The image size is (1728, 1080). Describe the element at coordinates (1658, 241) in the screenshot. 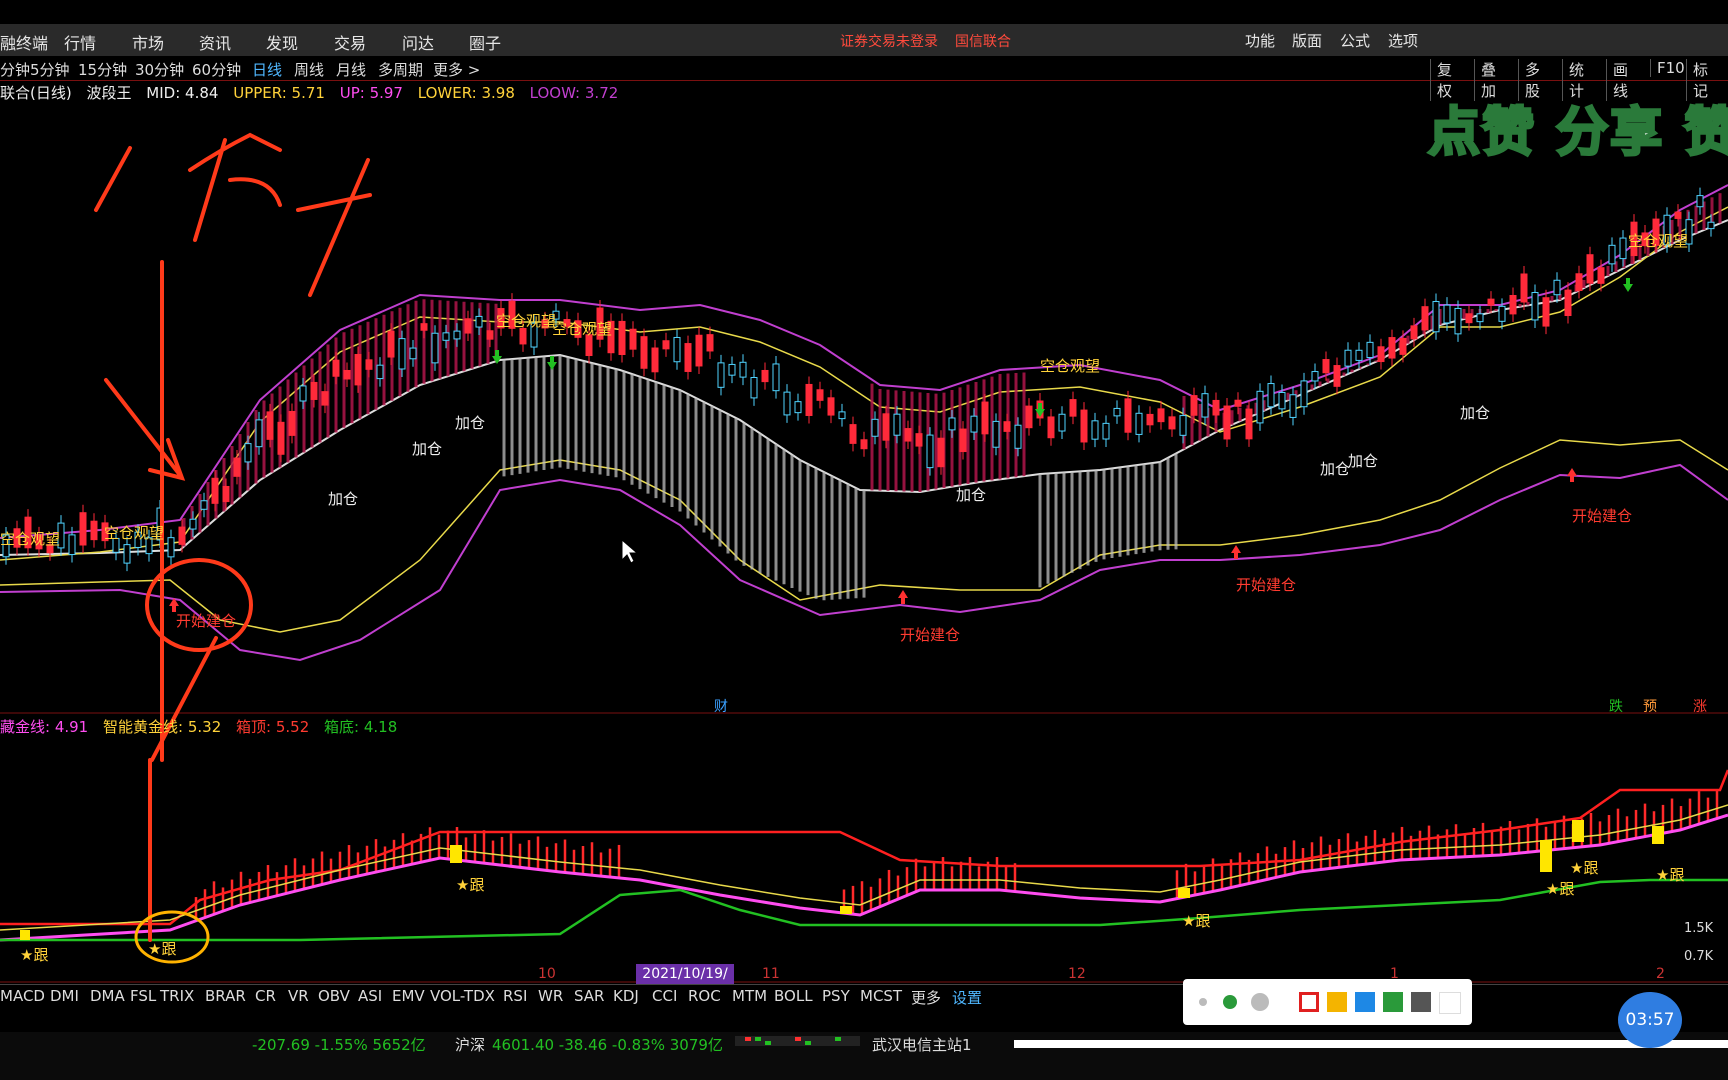

I see `label-kongcang: 空仓观望` at that location.